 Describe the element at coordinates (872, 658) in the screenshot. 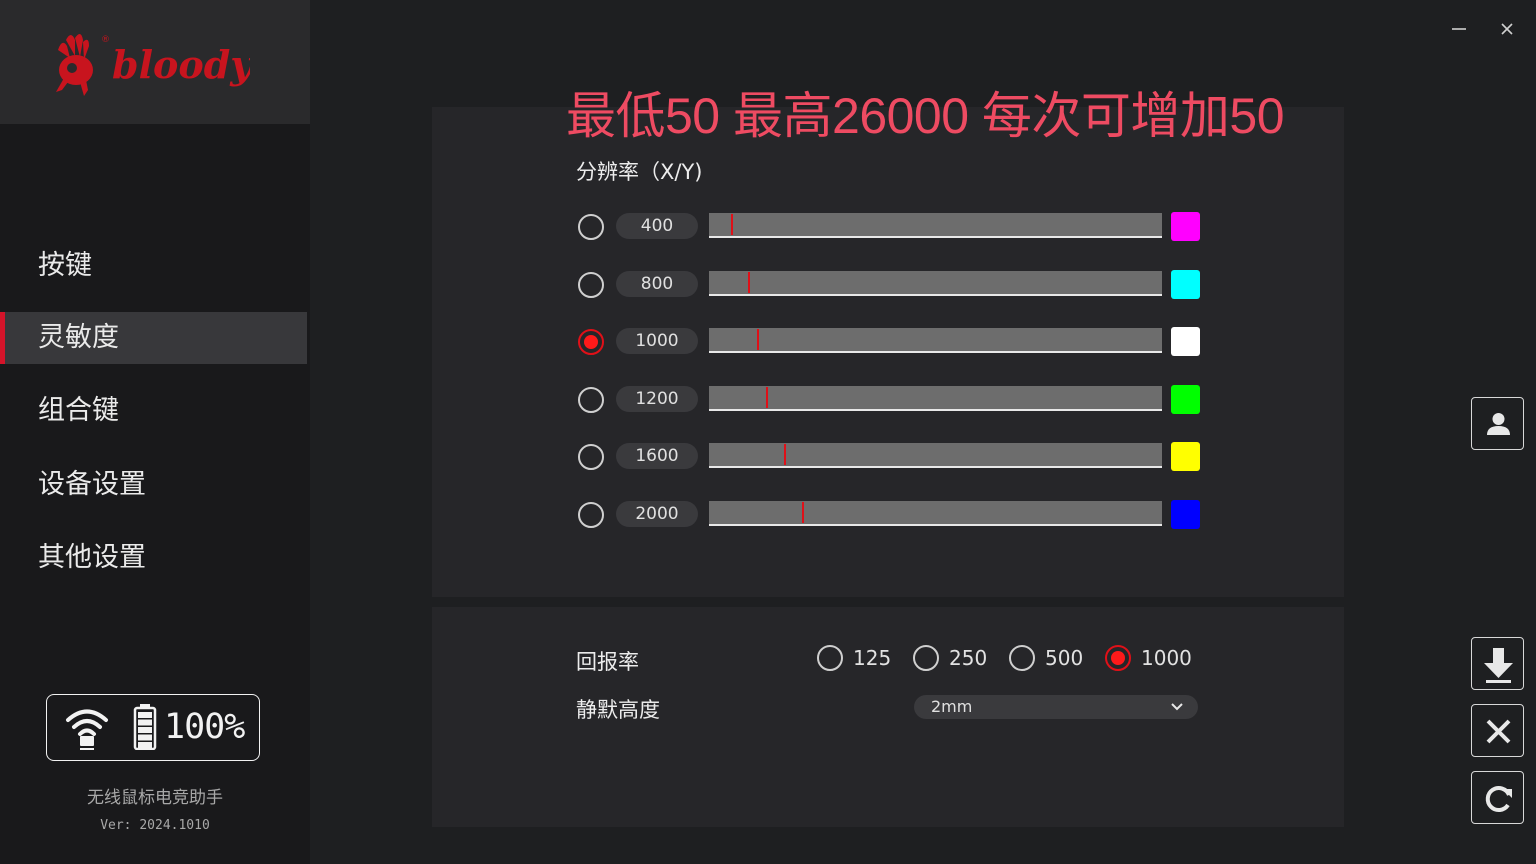

I see `report-rate-value: 125` at that location.